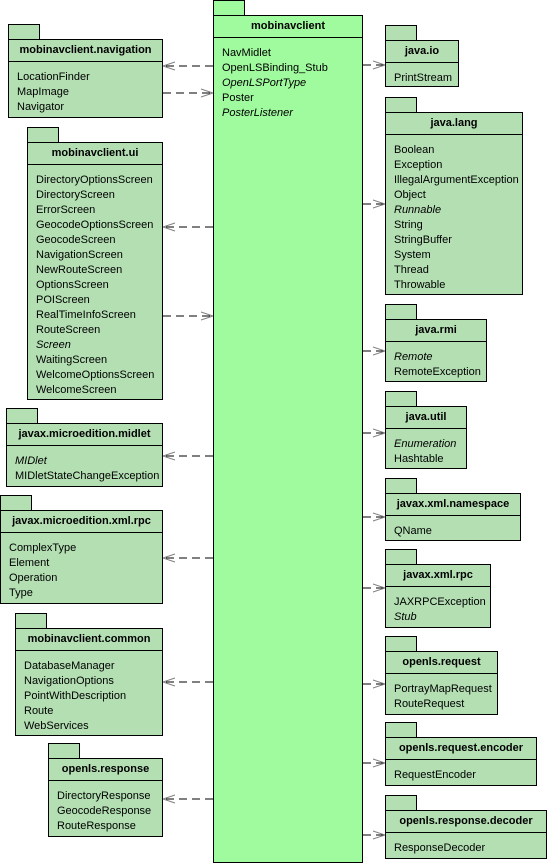  What do you see at coordinates (454, 124) in the screenshot?
I see `package-name: java.lang` at bounding box center [454, 124].